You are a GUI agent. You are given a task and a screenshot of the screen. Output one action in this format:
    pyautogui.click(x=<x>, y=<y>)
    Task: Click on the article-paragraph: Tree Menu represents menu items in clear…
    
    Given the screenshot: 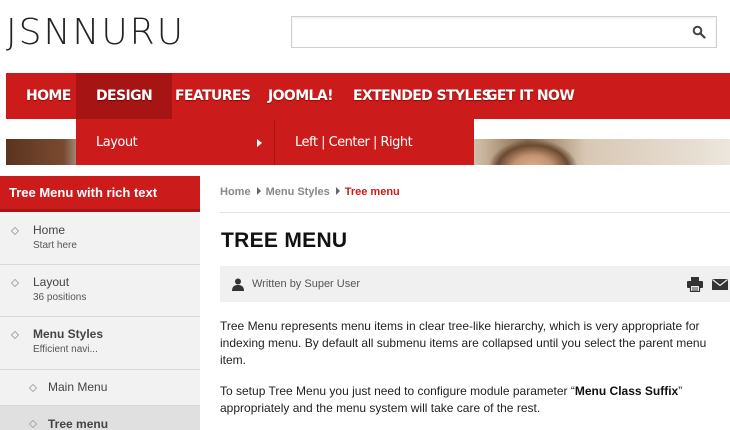 What is the action you would take?
    pyautogui.click(x=463, y=343)
    